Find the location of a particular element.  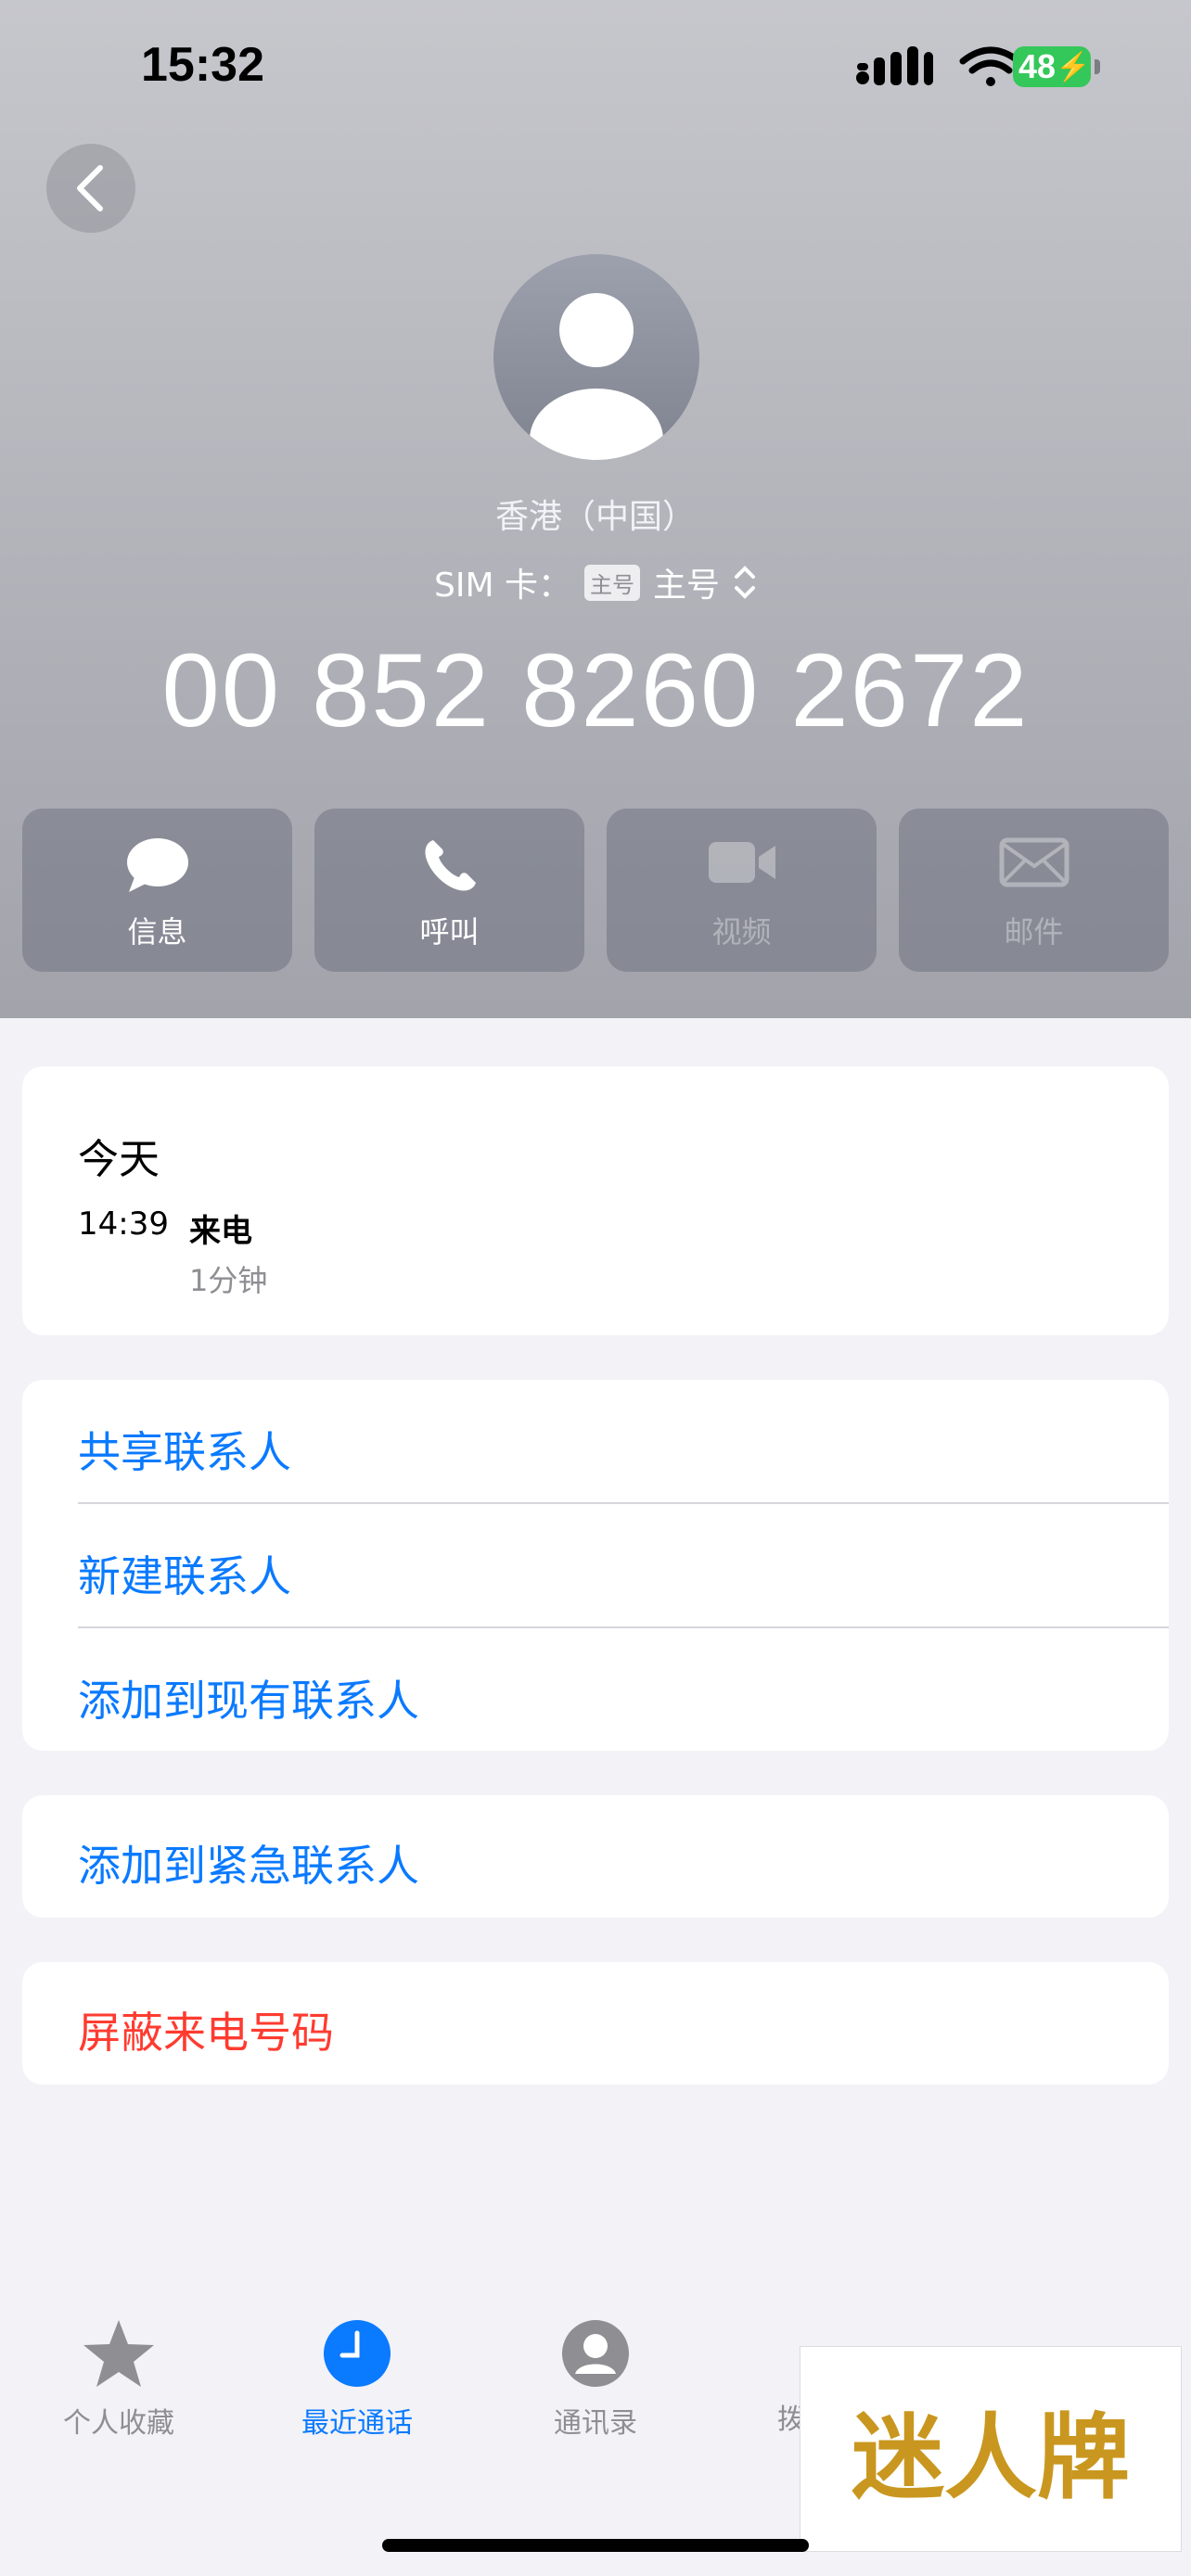

tab-contacts: 通讯录 is located at coordinates (595, 2379).